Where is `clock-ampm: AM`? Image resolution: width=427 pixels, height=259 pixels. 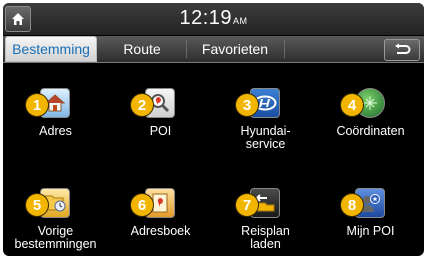
clock-ampm: AM is located at coordinates (240, 21).